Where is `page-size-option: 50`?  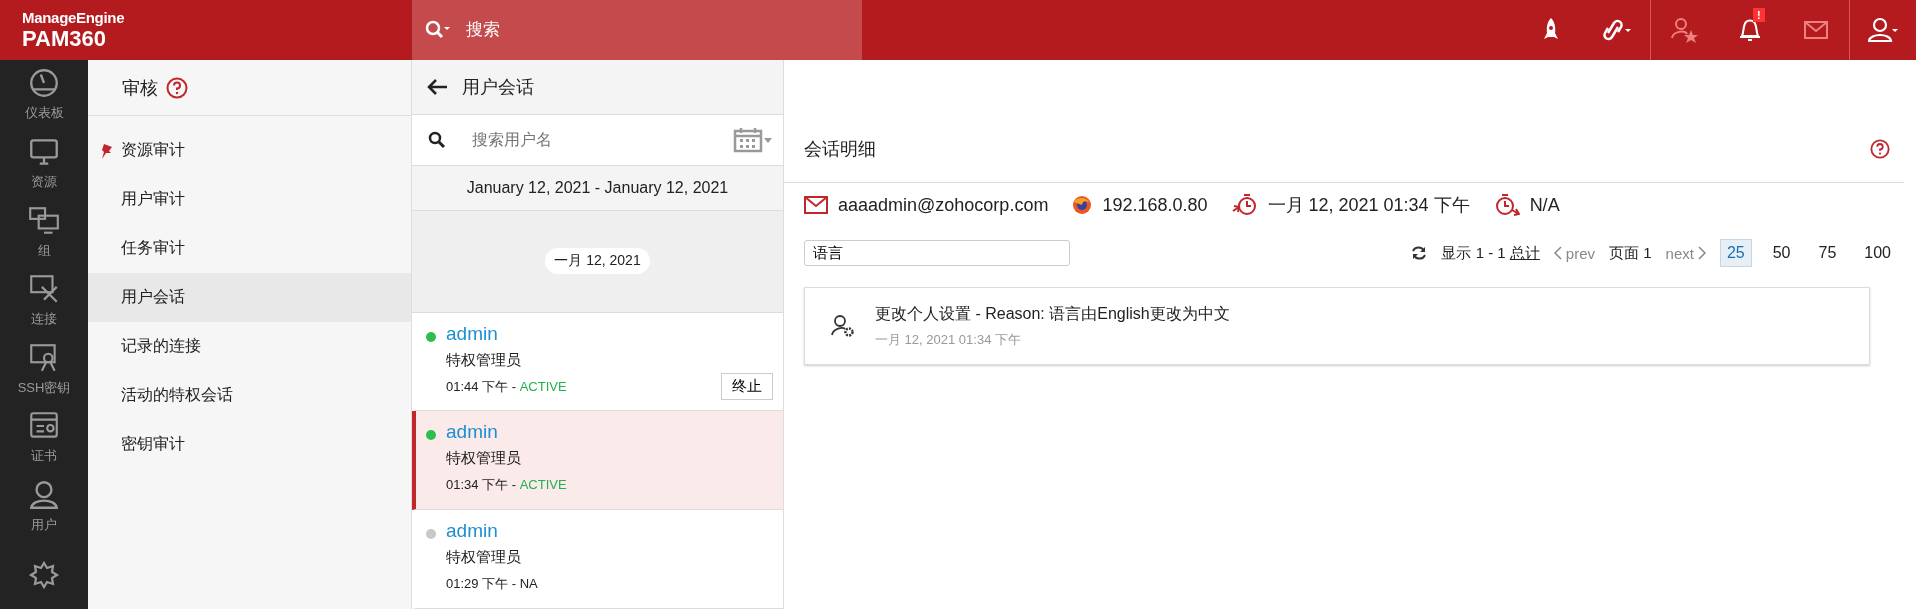
page-size-option: 50 is located at coordinates (1781, 253).